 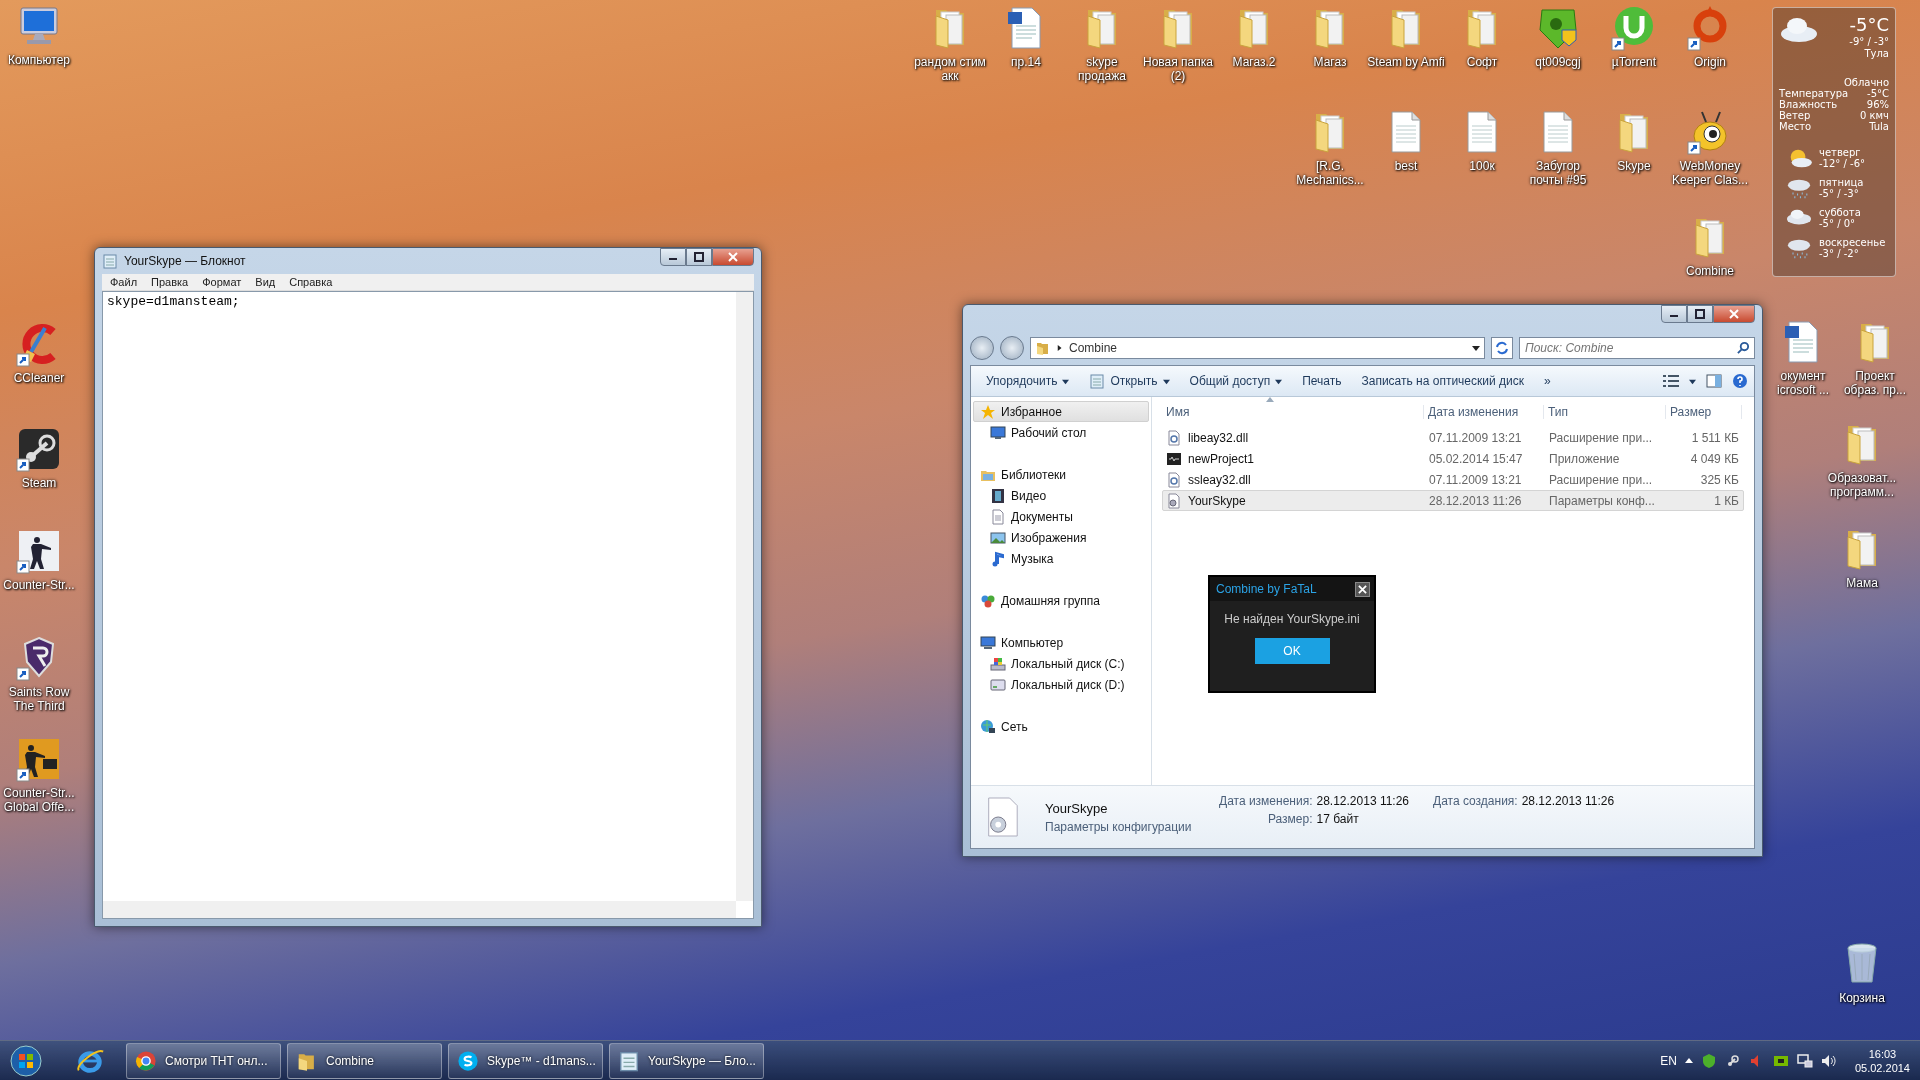 I want to click on round-logo-icon, so click(x=146, y=1060).